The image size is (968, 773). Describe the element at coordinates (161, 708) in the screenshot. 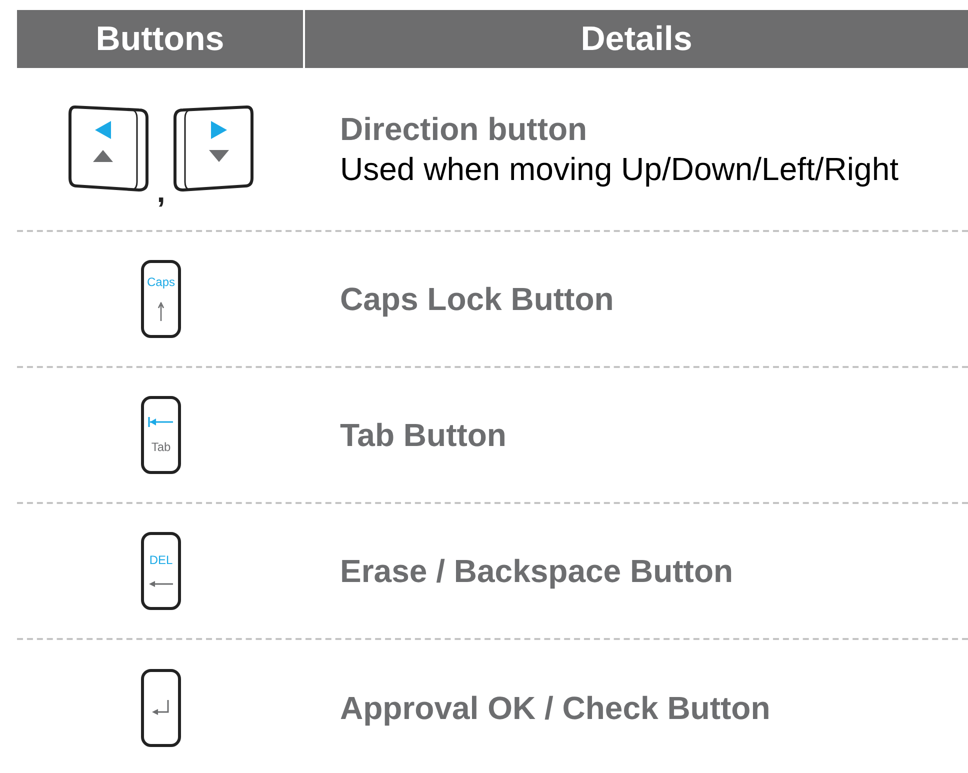

I see `enter-arrow-icon` at that location.